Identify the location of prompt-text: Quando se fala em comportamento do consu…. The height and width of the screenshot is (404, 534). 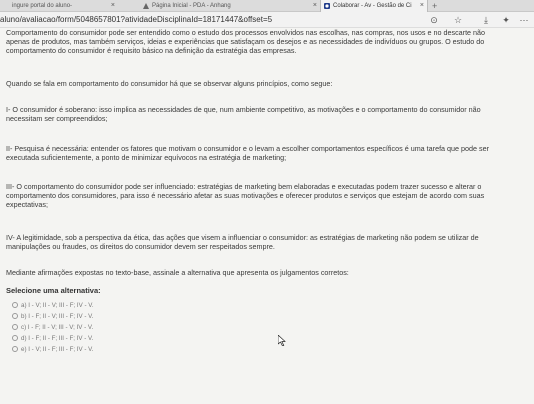
(169, 83).